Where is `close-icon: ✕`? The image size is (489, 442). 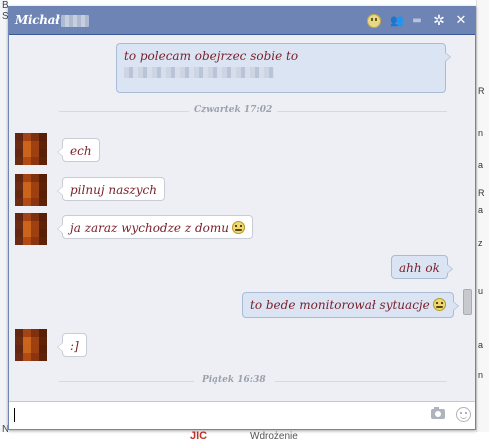 close-icon: ✕ is located at coordinates (461, 21).